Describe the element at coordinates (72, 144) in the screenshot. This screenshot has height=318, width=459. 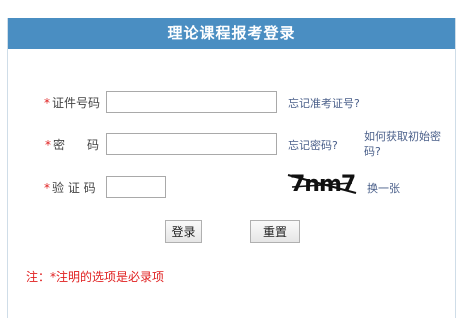
I see `password-label: * 密 码` at that location.